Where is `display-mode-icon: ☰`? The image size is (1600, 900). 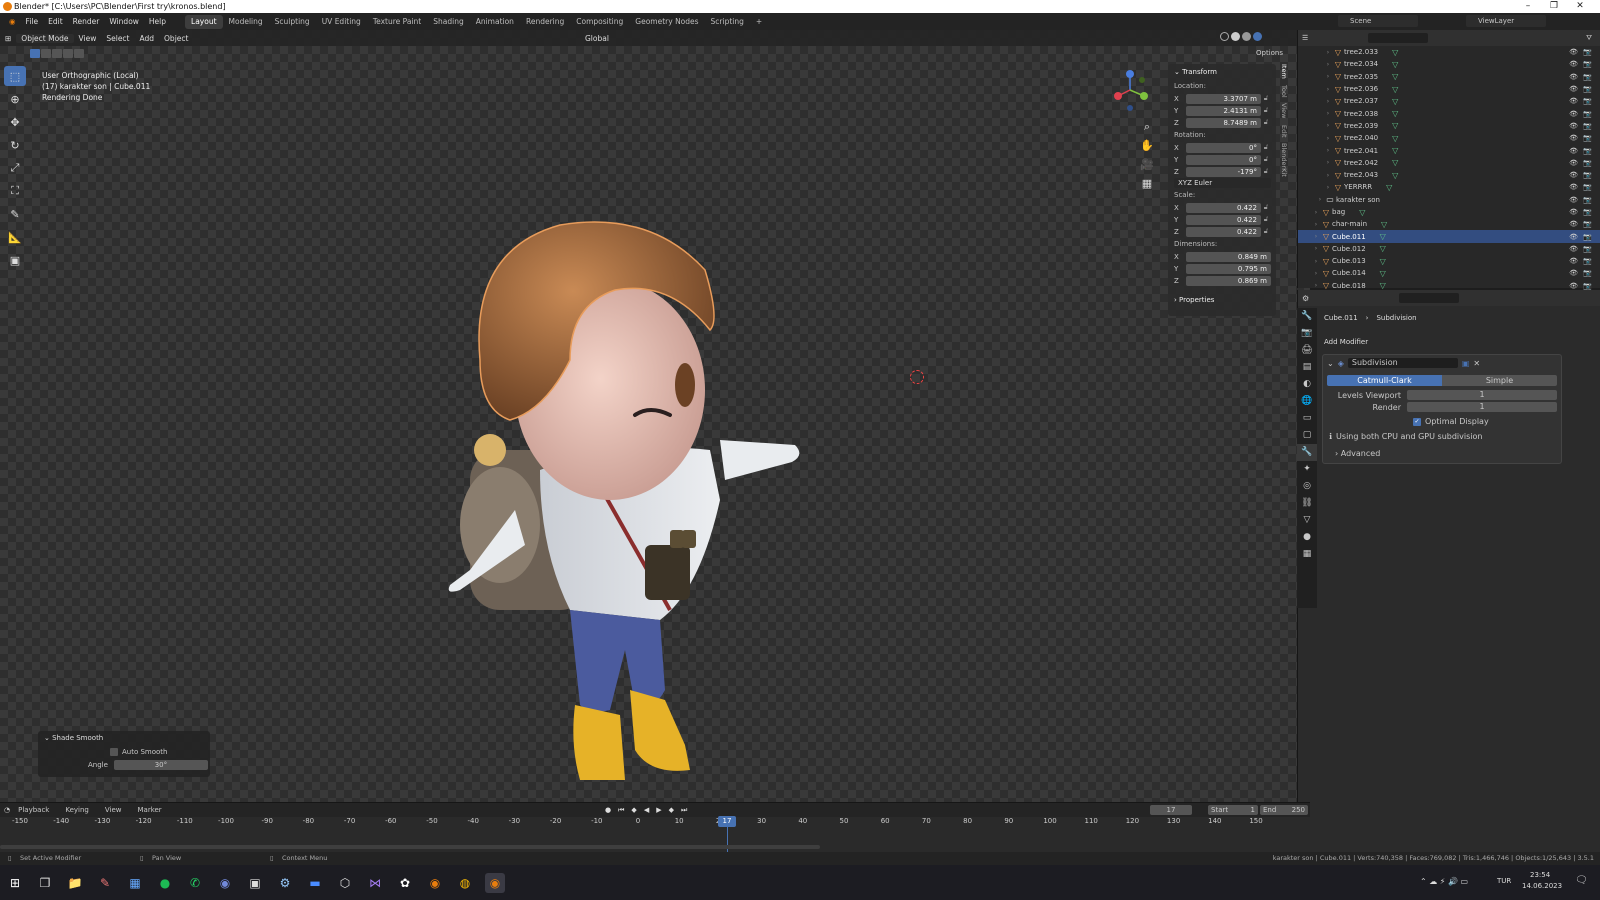
display-mode-icon: ☰ is located at coordinates (1305, 38).